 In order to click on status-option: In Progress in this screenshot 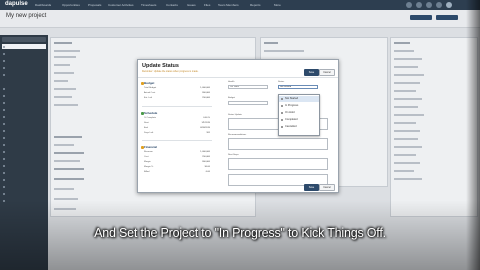, I will do `click(299, 106)`.